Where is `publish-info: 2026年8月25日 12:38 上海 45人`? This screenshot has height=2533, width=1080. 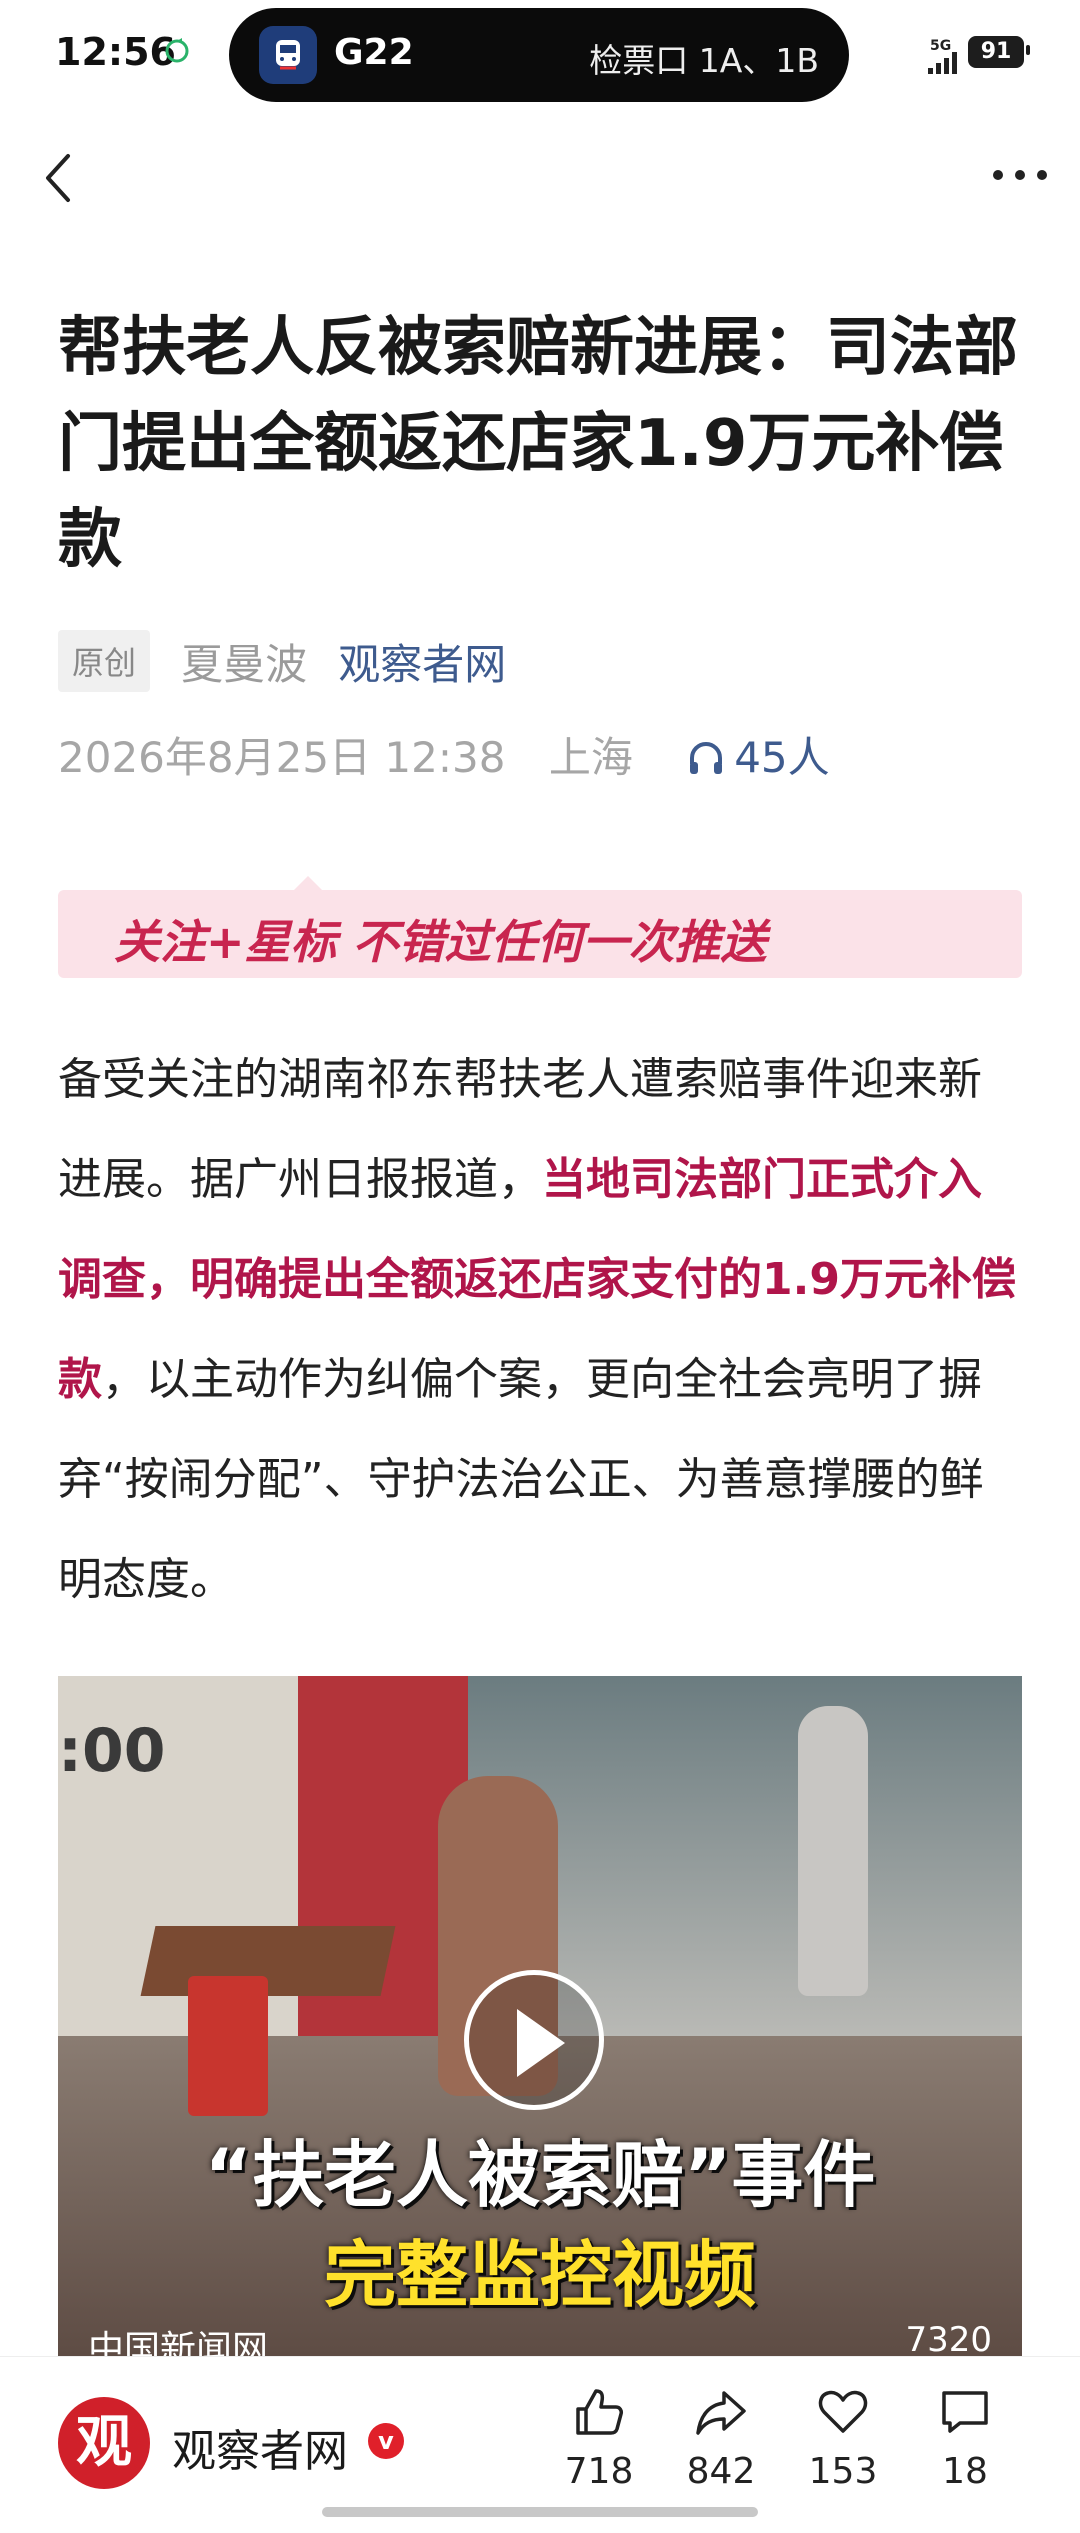 publish-info: 2026年8月25日 12:38 上海 45人 is located at coordinates (444, 754).